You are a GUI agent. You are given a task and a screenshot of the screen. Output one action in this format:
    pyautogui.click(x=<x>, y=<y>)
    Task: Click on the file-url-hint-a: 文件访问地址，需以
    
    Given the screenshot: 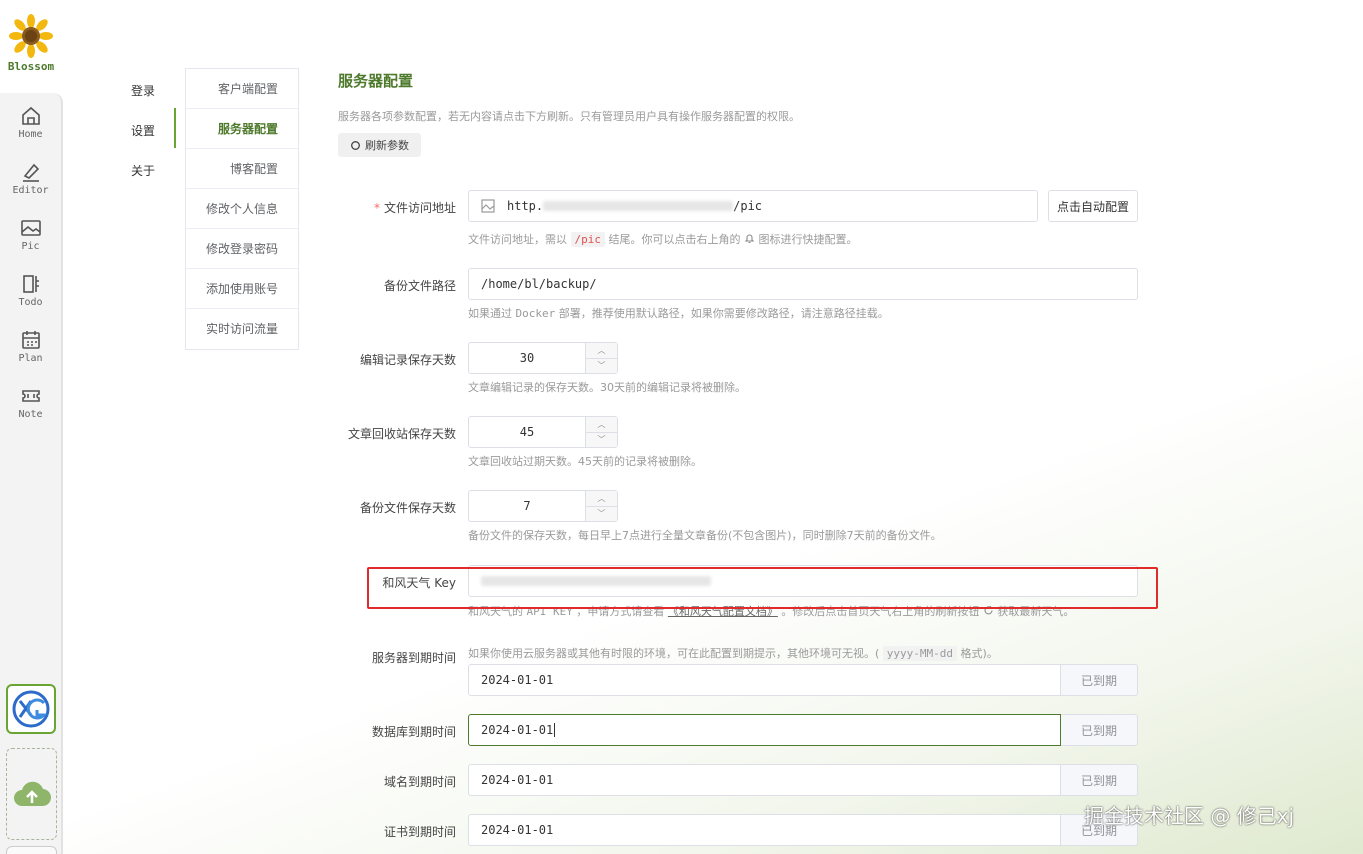 What is the action you would take?
    pyautogui.click(x=517, y=239)
    